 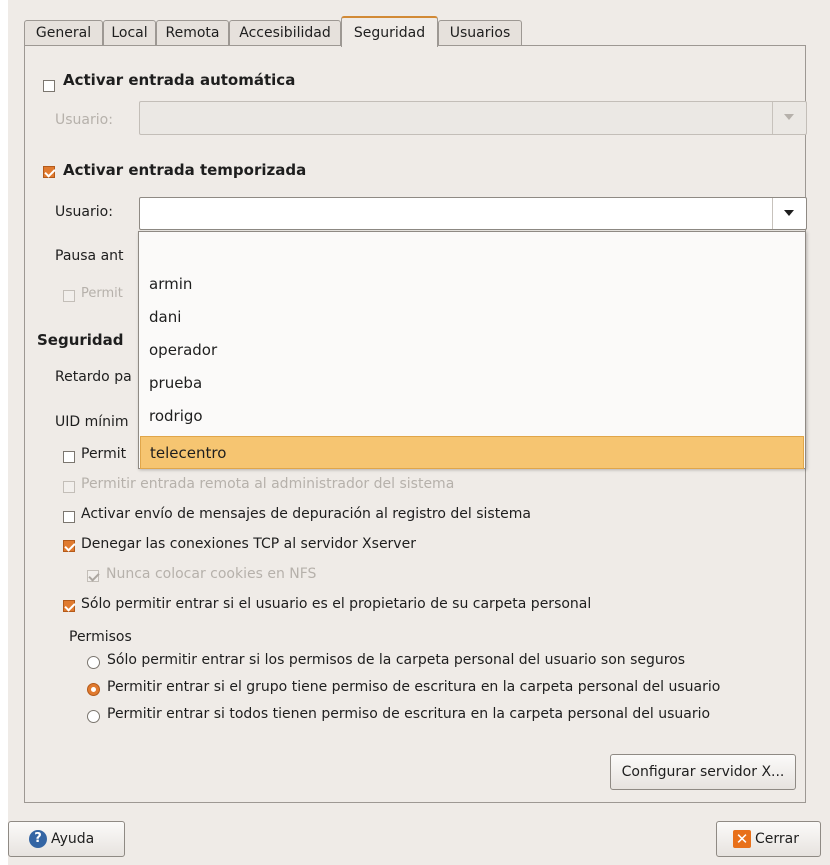 What do you see at coordinates (89, 256) in the screenshot?
I see `pause-label: Pausa ant` at bounding box center [89, 256].